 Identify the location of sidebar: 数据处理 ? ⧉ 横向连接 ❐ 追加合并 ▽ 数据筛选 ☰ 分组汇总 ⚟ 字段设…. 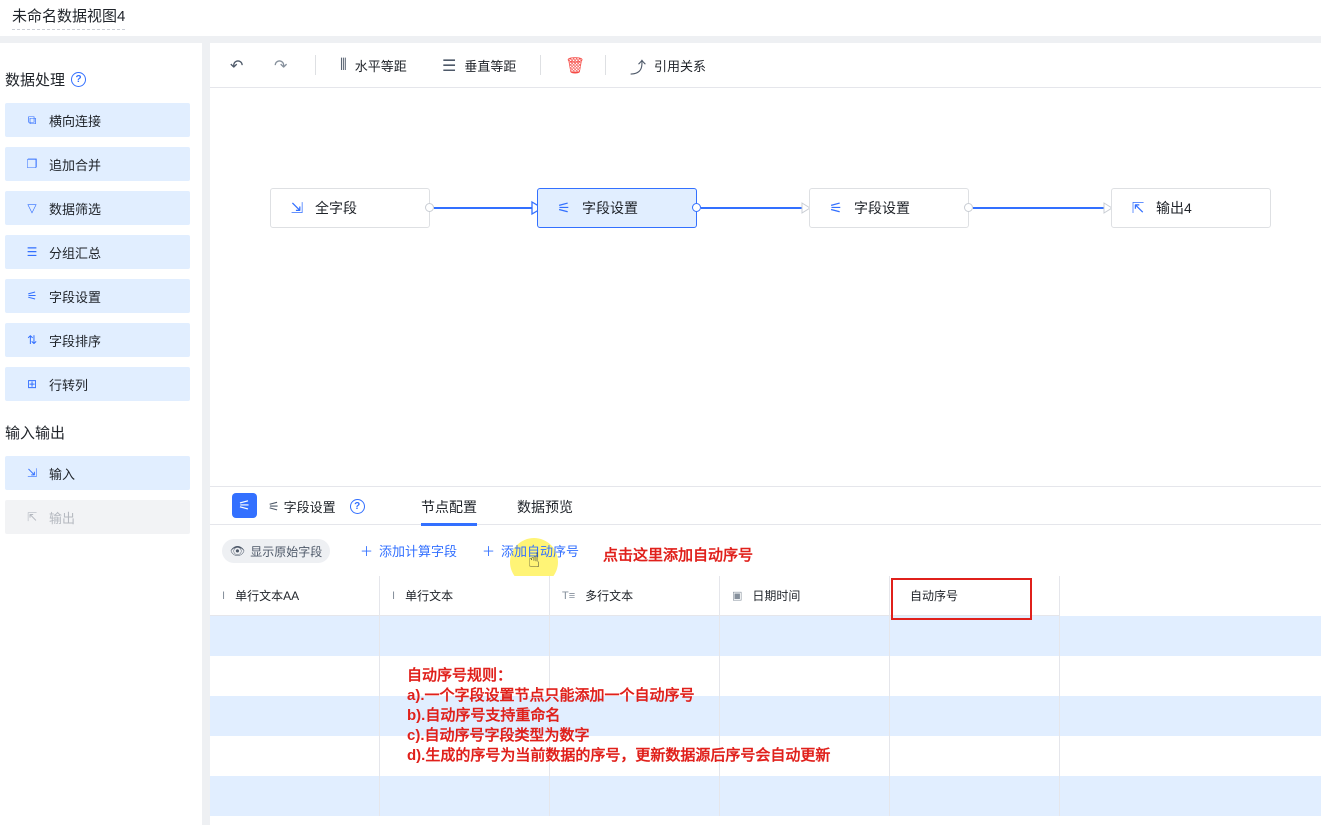
(101, 434).